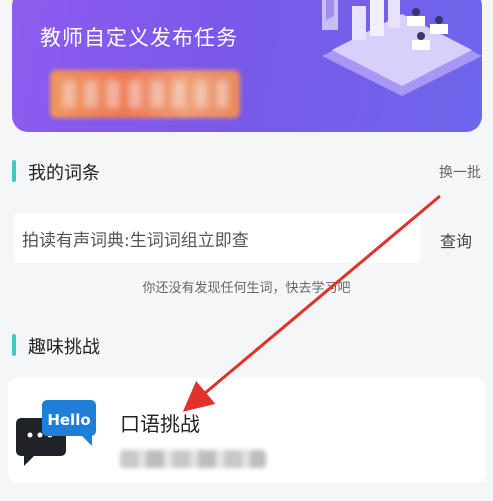  What do you see at coordinates (193, 459) in the screenshot?
I see `card-blurred-subtitle` at bounding box center [193, 459].